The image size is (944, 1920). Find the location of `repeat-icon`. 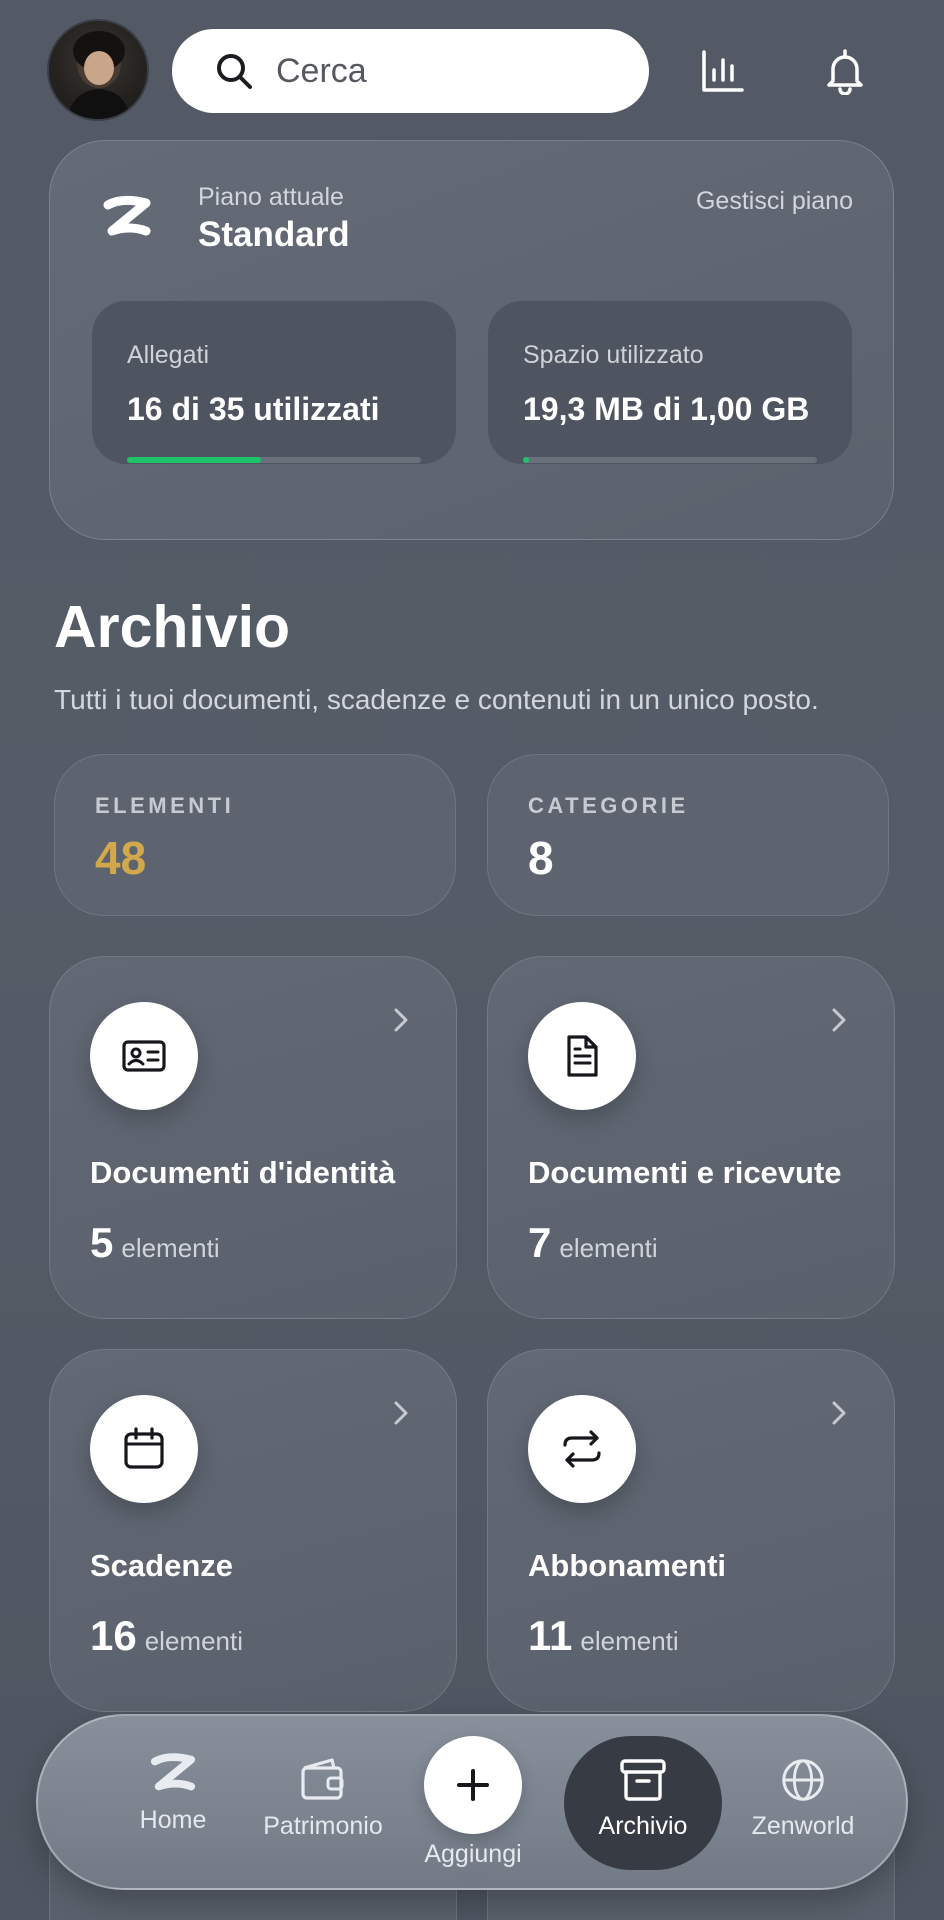

repeat-icon is located at coordinates (582, 1449).